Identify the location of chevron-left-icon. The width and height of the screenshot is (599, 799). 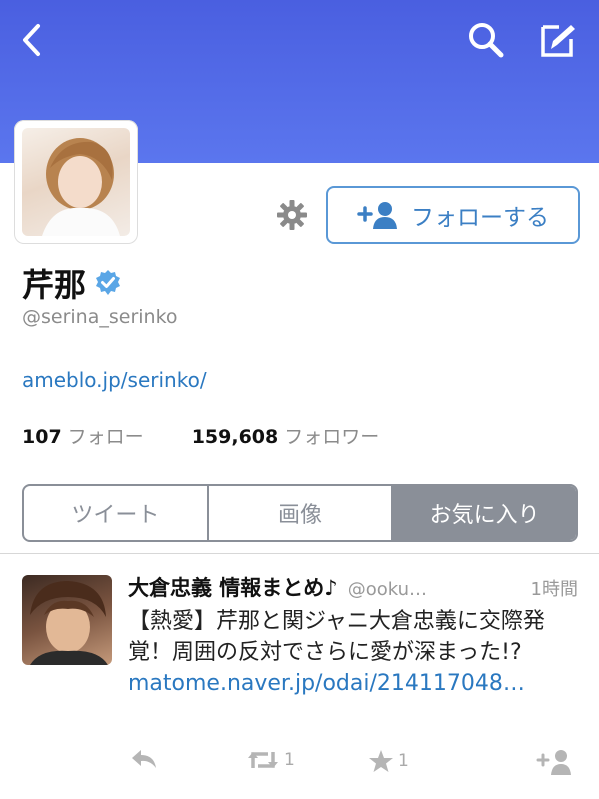
(31, 40).